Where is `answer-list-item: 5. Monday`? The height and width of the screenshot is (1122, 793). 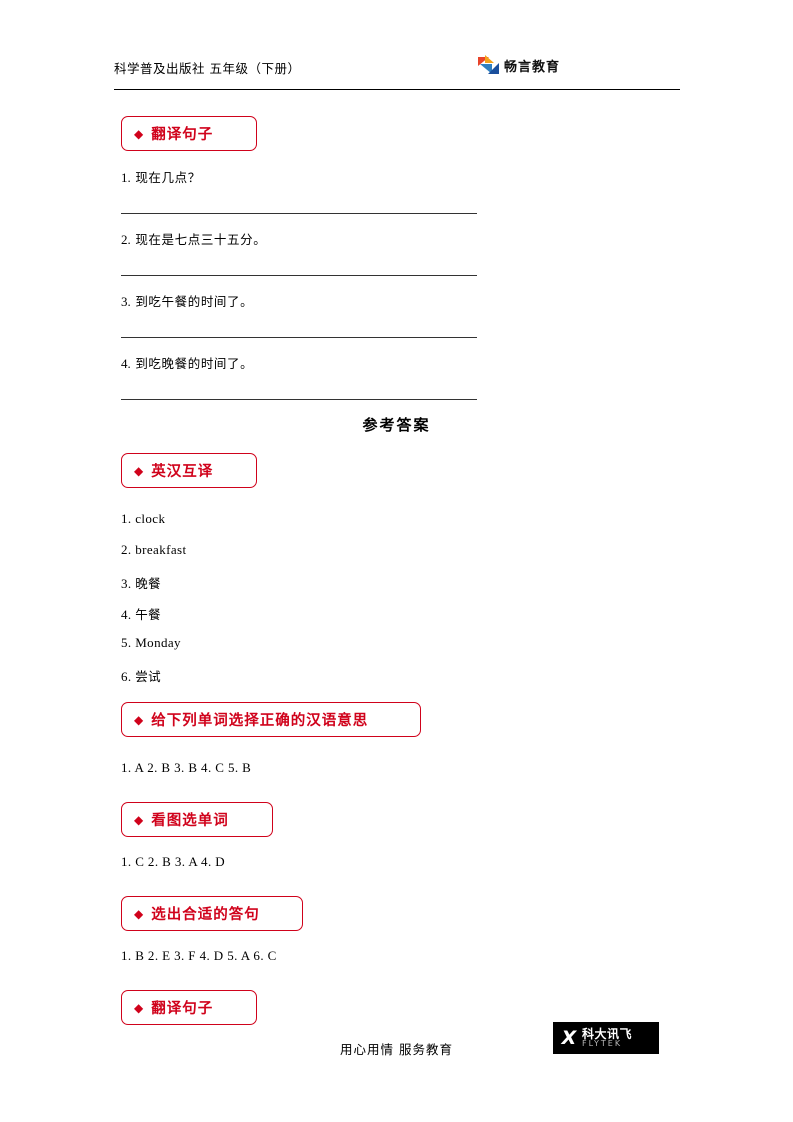
answer-list-item: 5. Monday is located at coordinates (151, 643).